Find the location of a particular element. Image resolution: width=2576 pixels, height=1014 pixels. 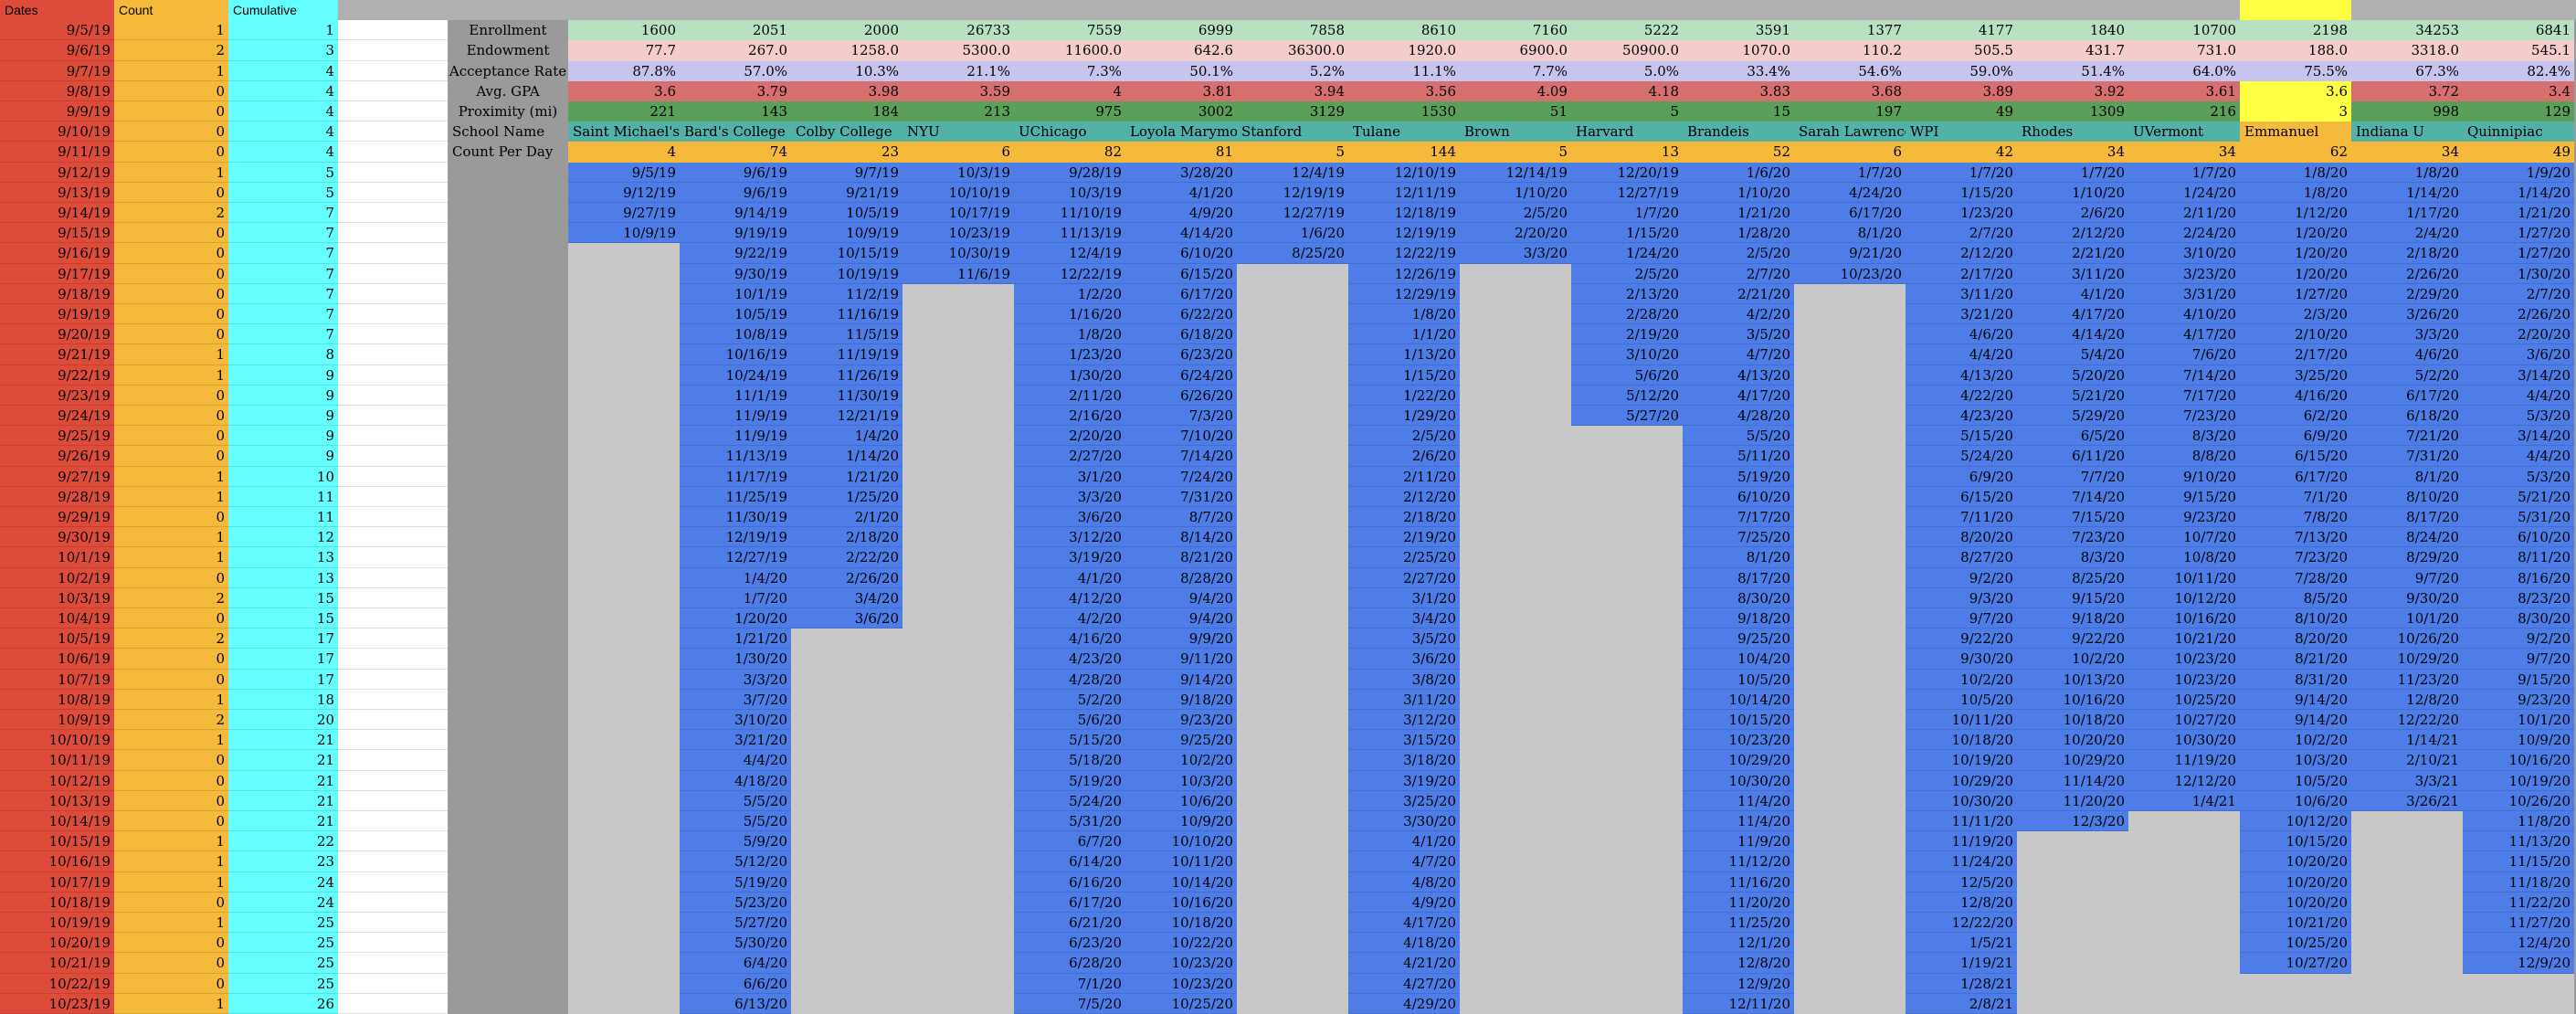

school-date-cell: 1/27/20 is located at coordinates (2518, 253).